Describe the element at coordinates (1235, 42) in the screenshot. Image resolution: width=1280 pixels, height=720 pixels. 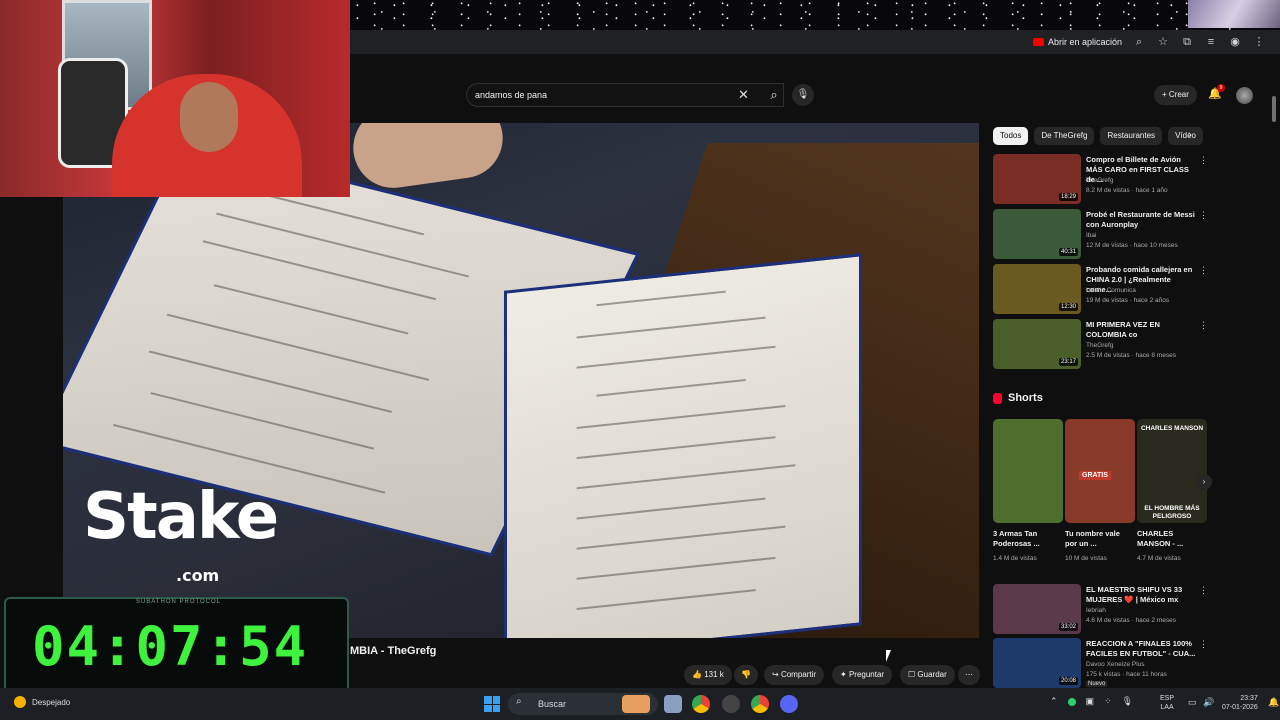
I see `profile-icon: ◉` at that location.